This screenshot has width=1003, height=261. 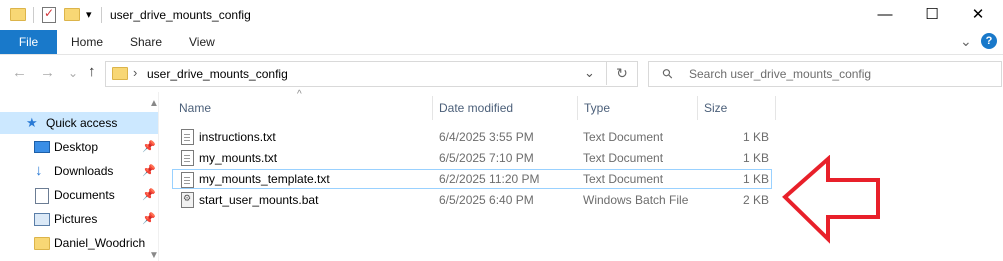 What do you see at coordinates (84, 171) in the screenshot?
I see `sidebar-item-label: Downloads` at bounding box center [84, 171].